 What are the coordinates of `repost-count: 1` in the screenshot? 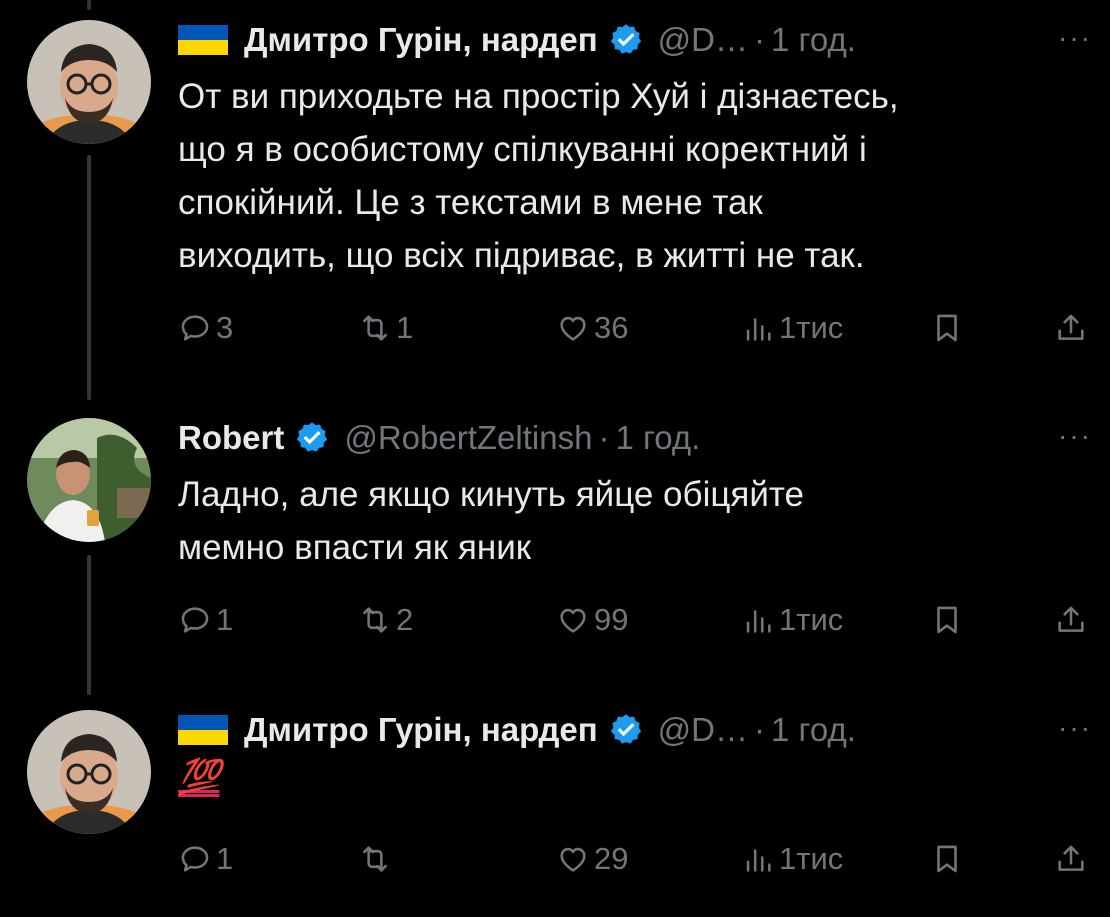 It's located at (405, 327).